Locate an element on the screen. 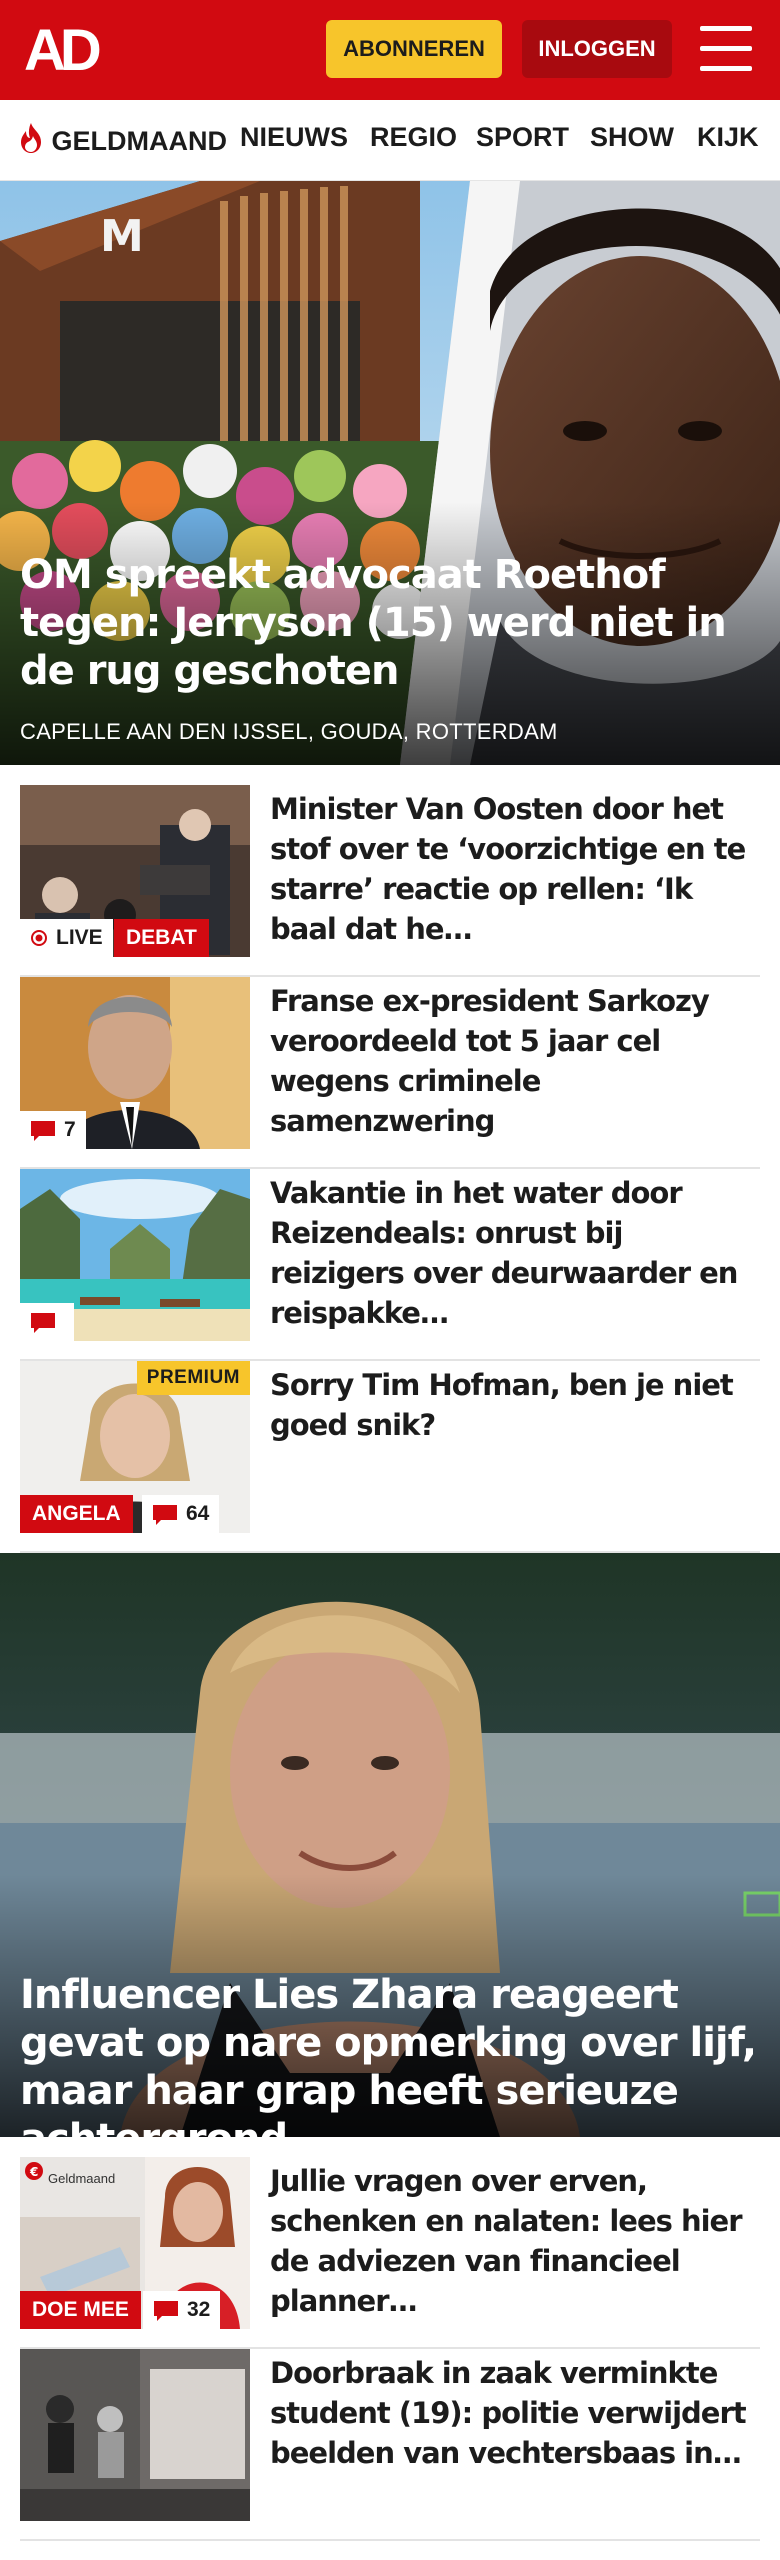 This screenshot has width=780, height=2560. login-button: INLOGGEN is located at coordinates (597, 49).